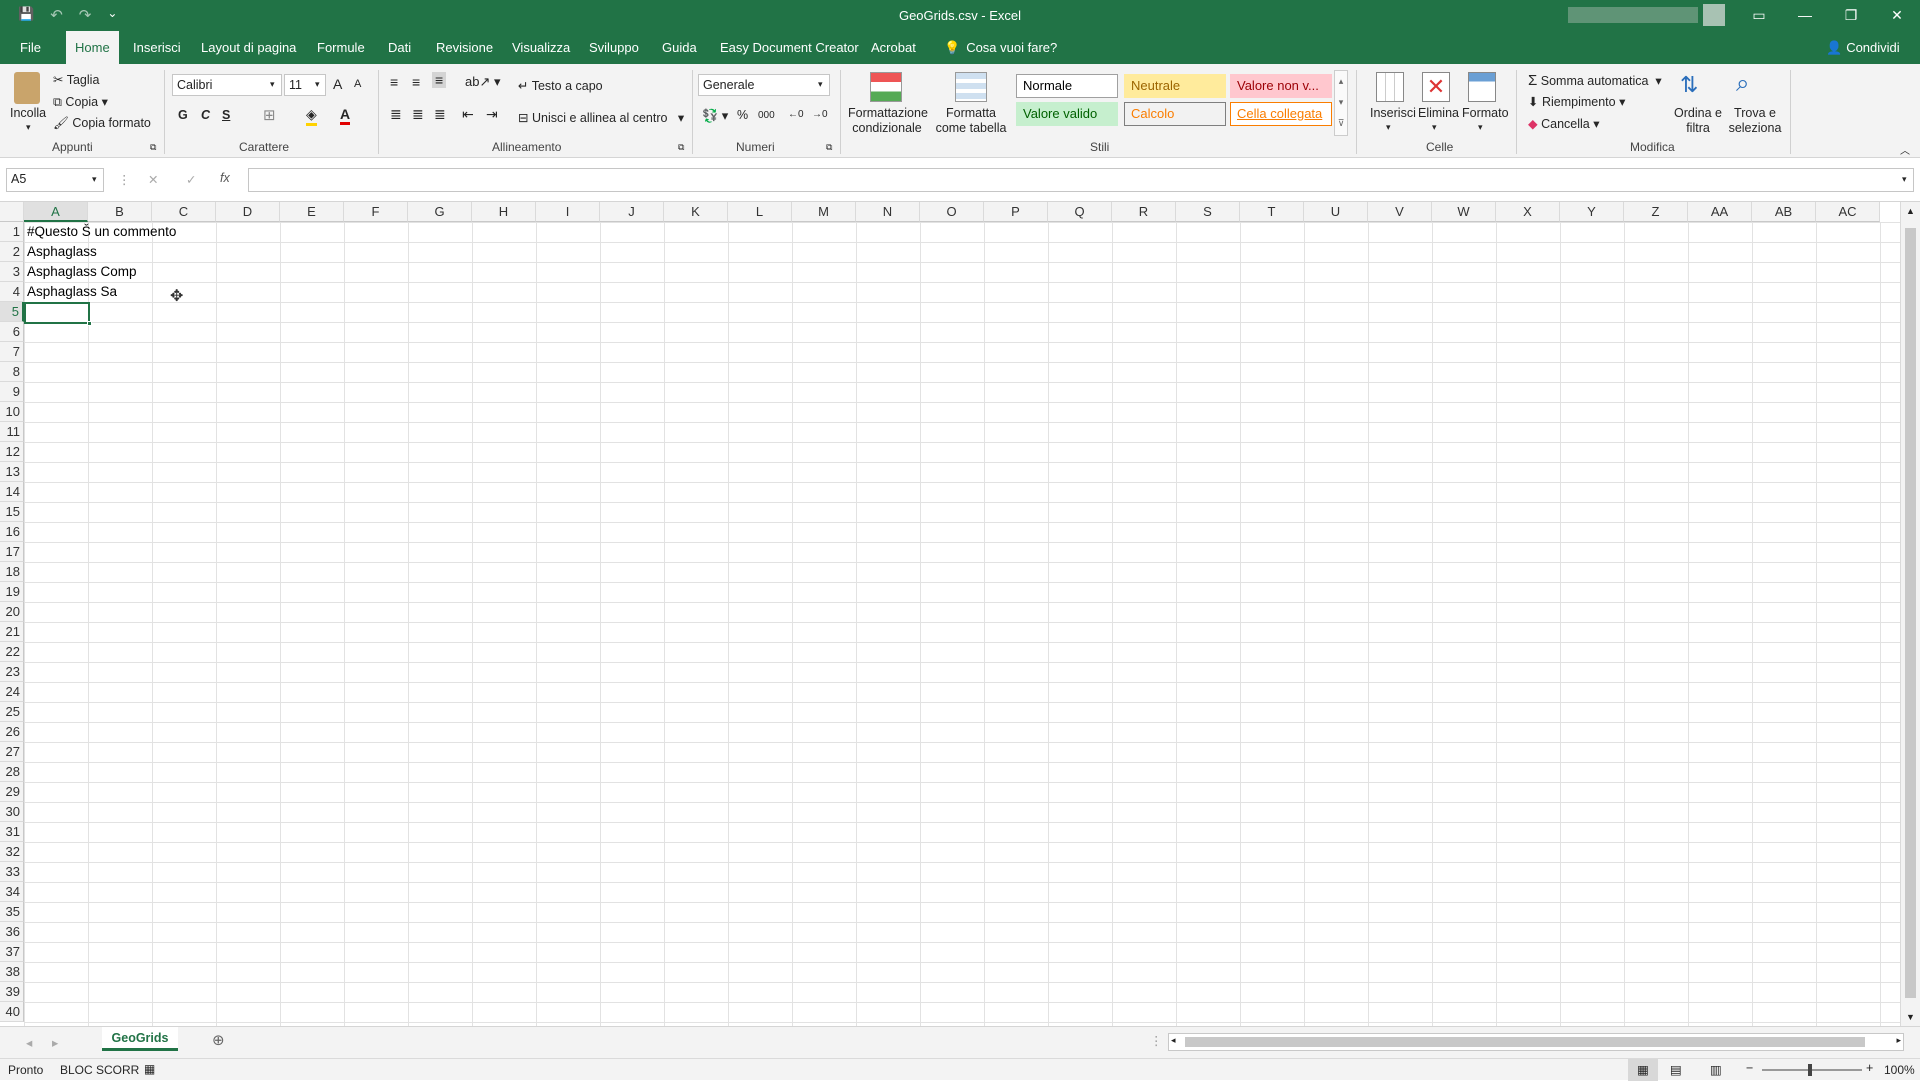 This screenshot has height=1081, width=1920. Describe the element at coordinates (56, 212) in the screenshot. I see `column-header-A: A` at that location.